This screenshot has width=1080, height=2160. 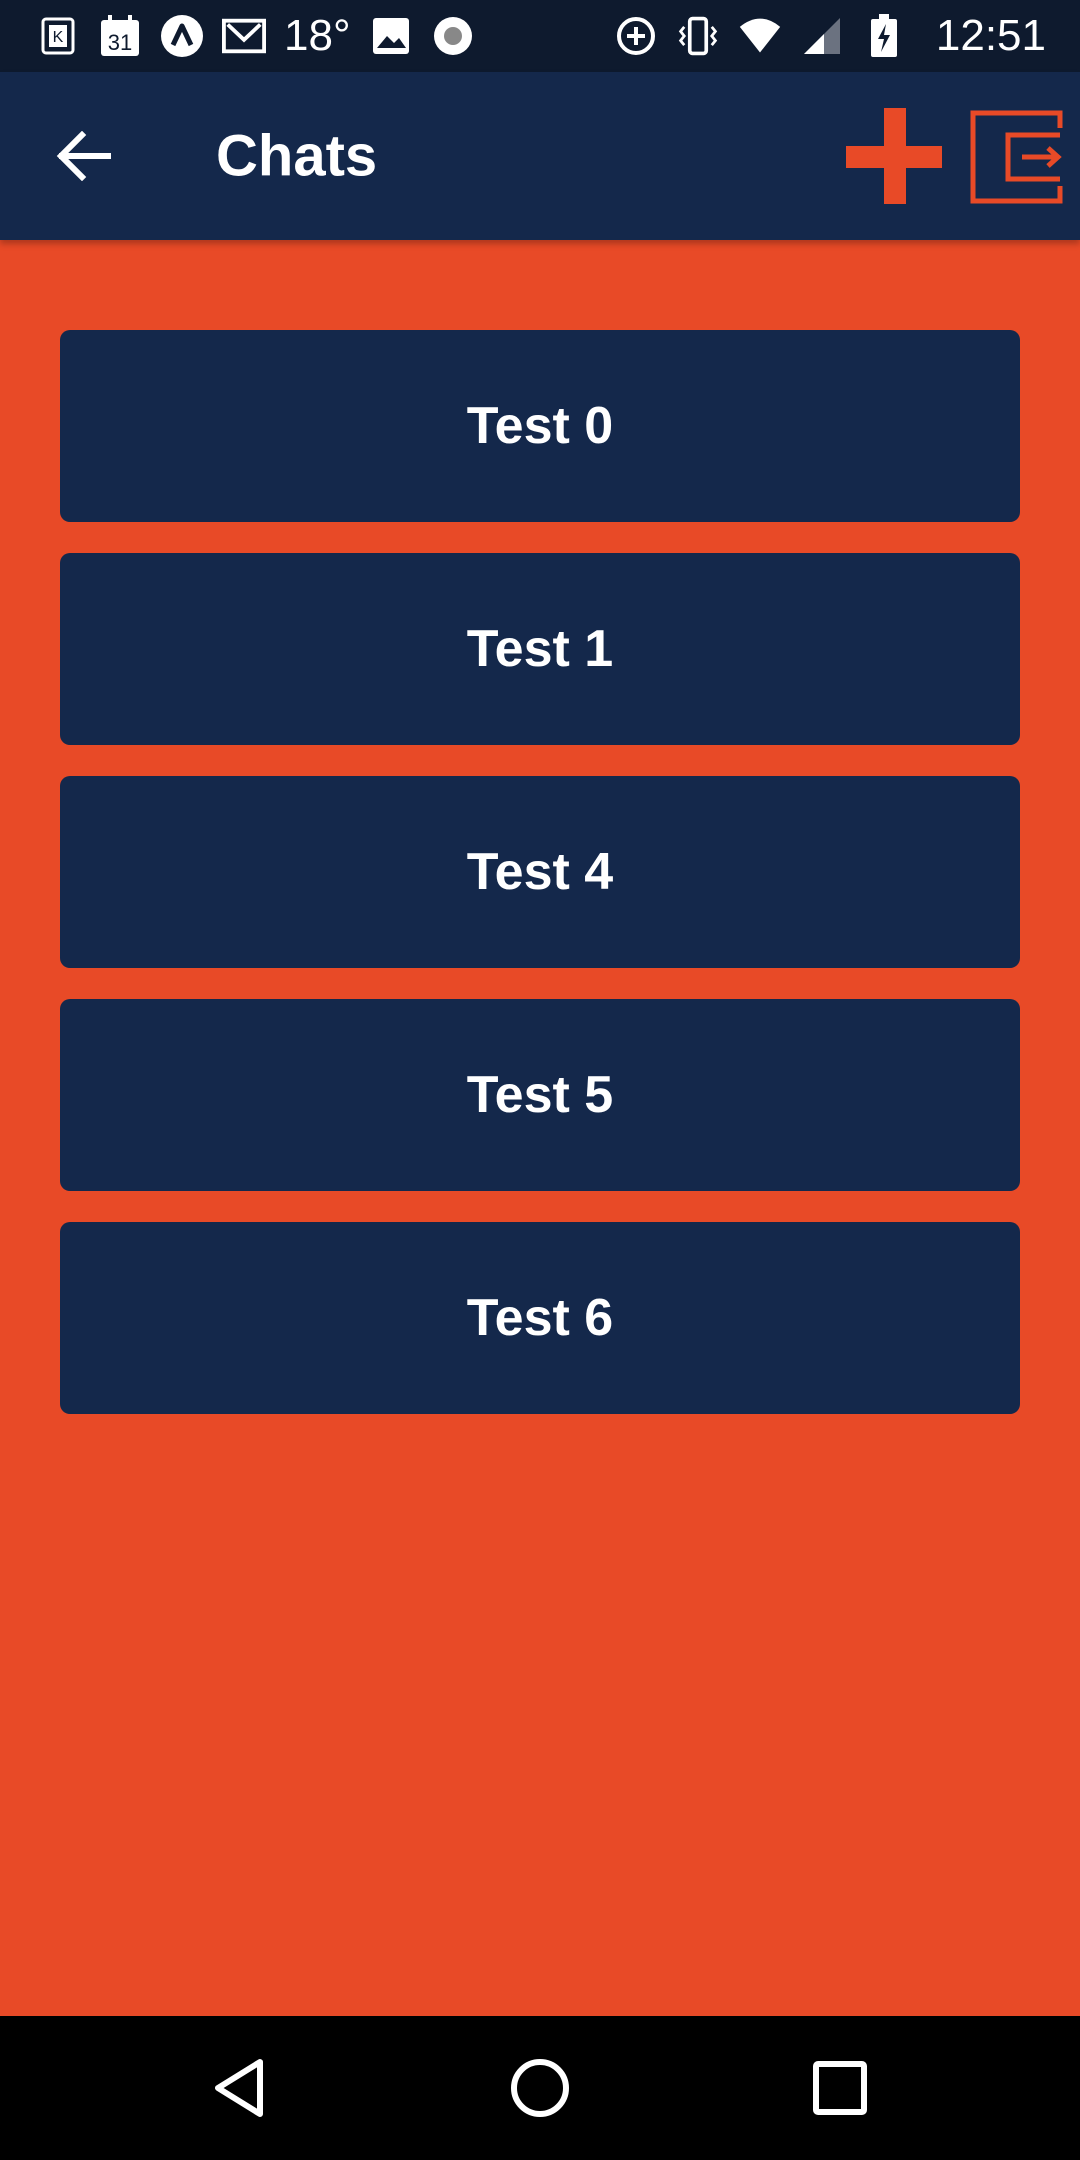 I want to click on chat-item: Test 6, so click(x=540, y=1318).